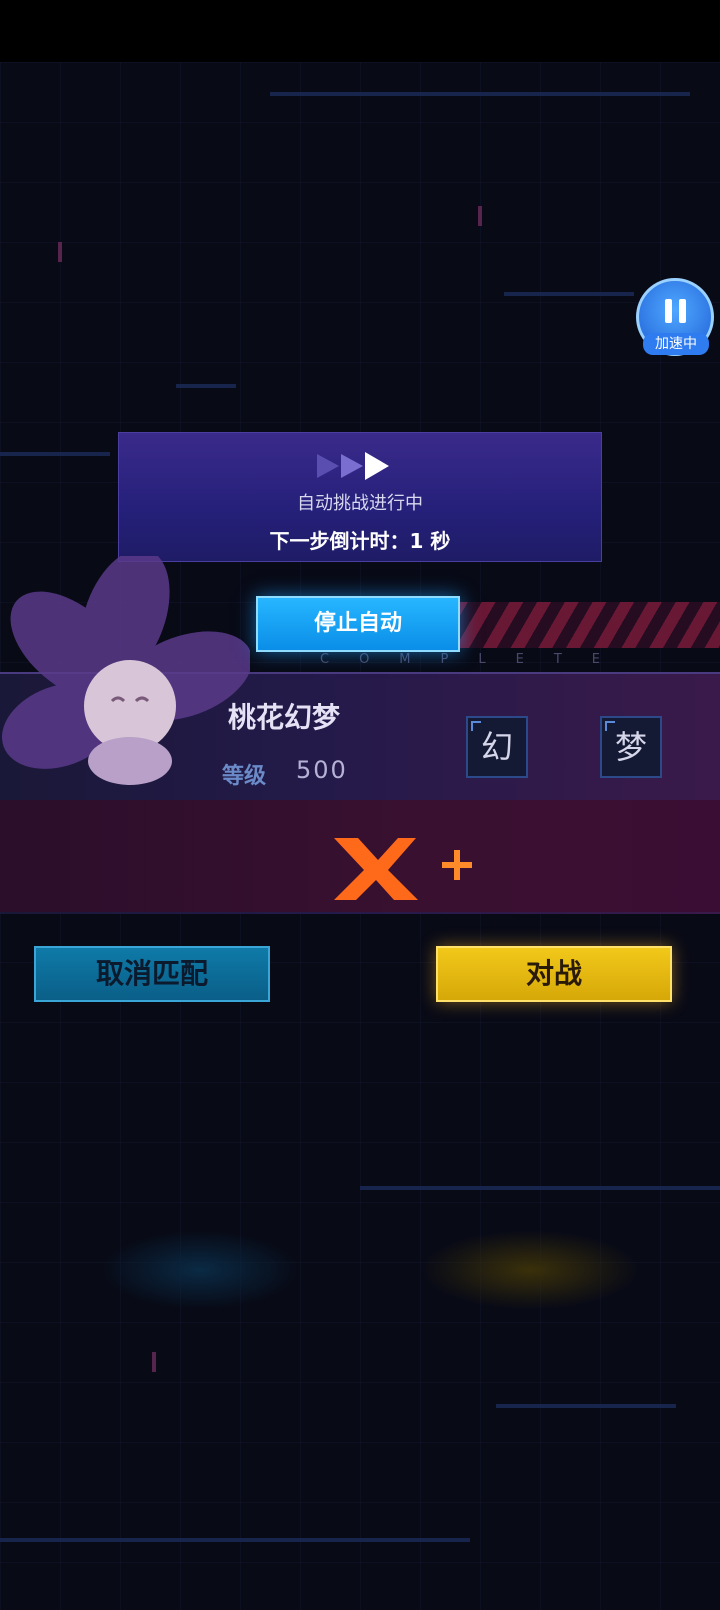 The image size is (720, 1610). I want to click on auto-challenge-status: 自动挑战进行中, so click(360, 503).